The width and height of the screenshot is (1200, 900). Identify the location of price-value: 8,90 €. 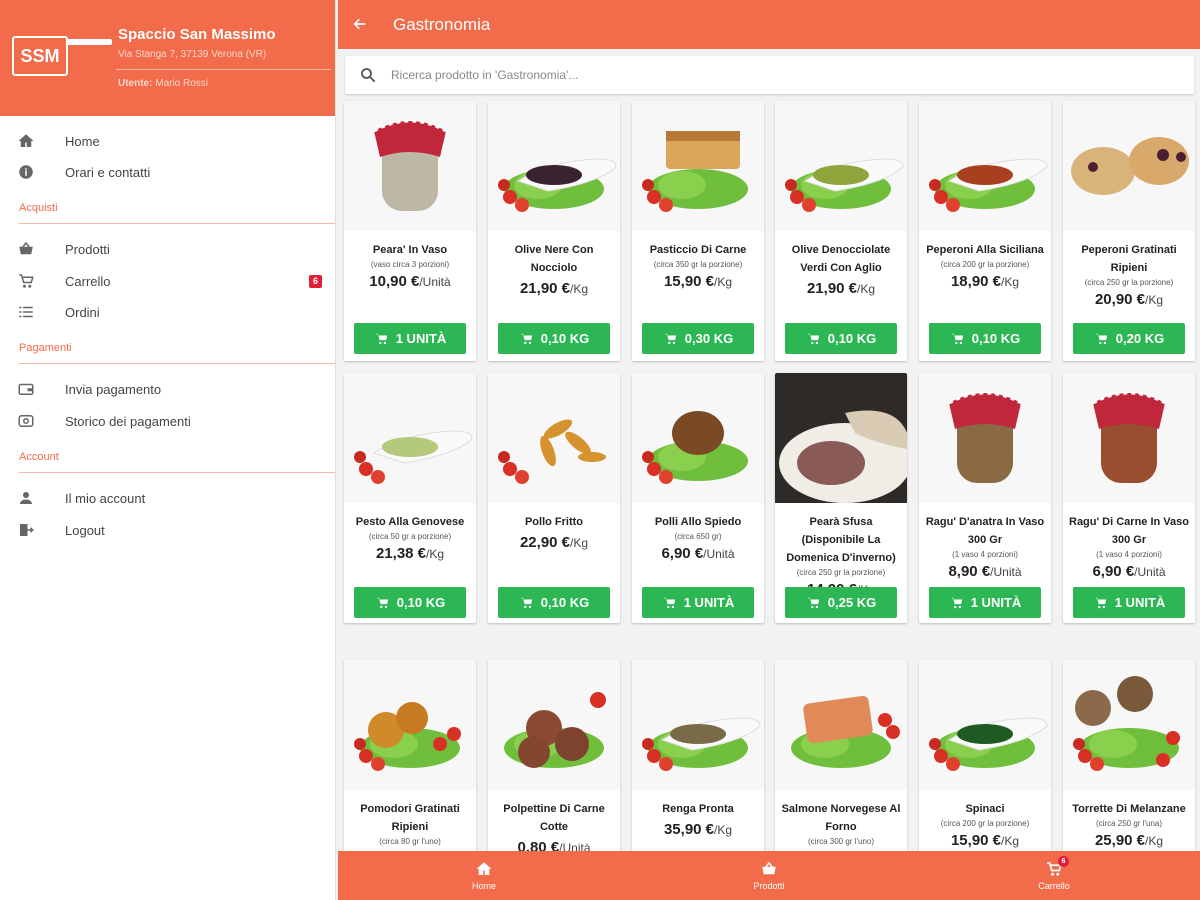
(969, 571).